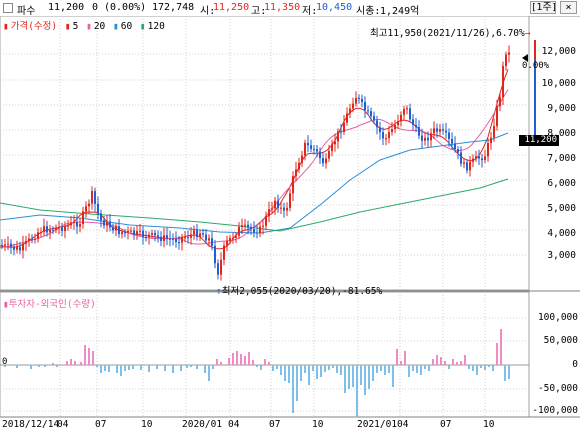  I want to click on period-button: [1주], so click(543, 7).